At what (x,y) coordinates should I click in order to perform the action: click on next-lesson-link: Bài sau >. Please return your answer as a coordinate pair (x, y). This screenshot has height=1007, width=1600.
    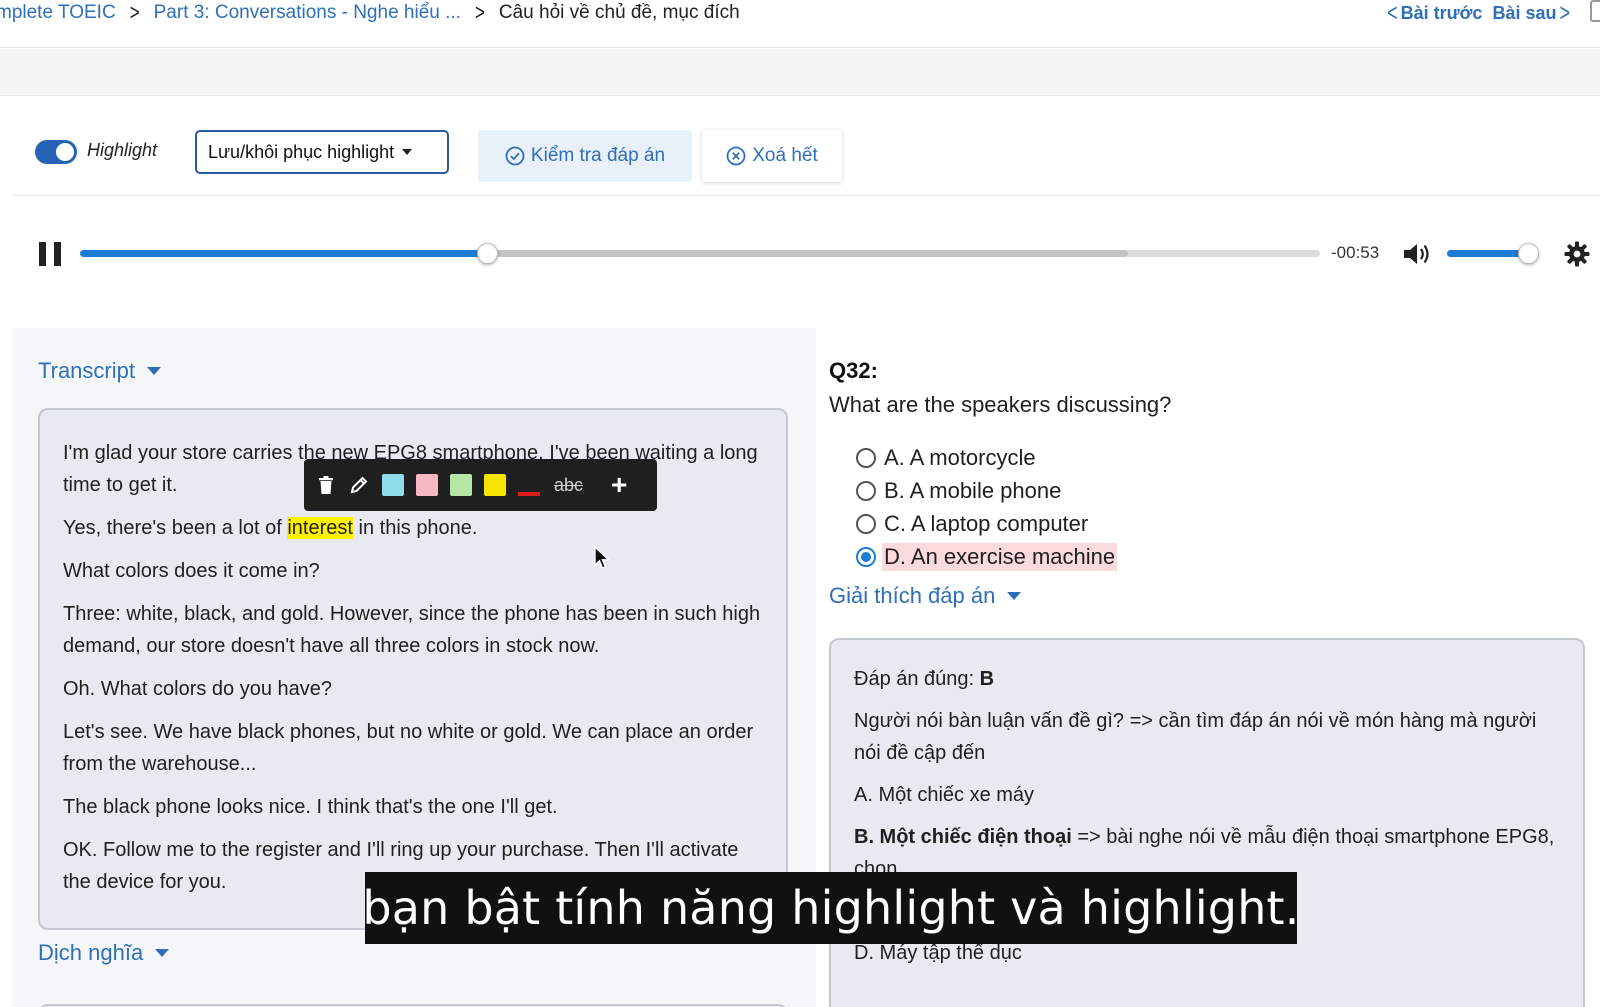
    Looking at the image, I should click on (1531, 13).